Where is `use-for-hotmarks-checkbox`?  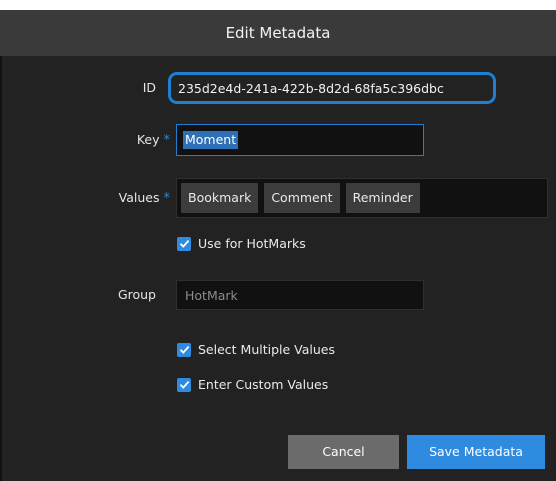
use-for-hotmarks-checkbox is located at coordinates (184, 243).